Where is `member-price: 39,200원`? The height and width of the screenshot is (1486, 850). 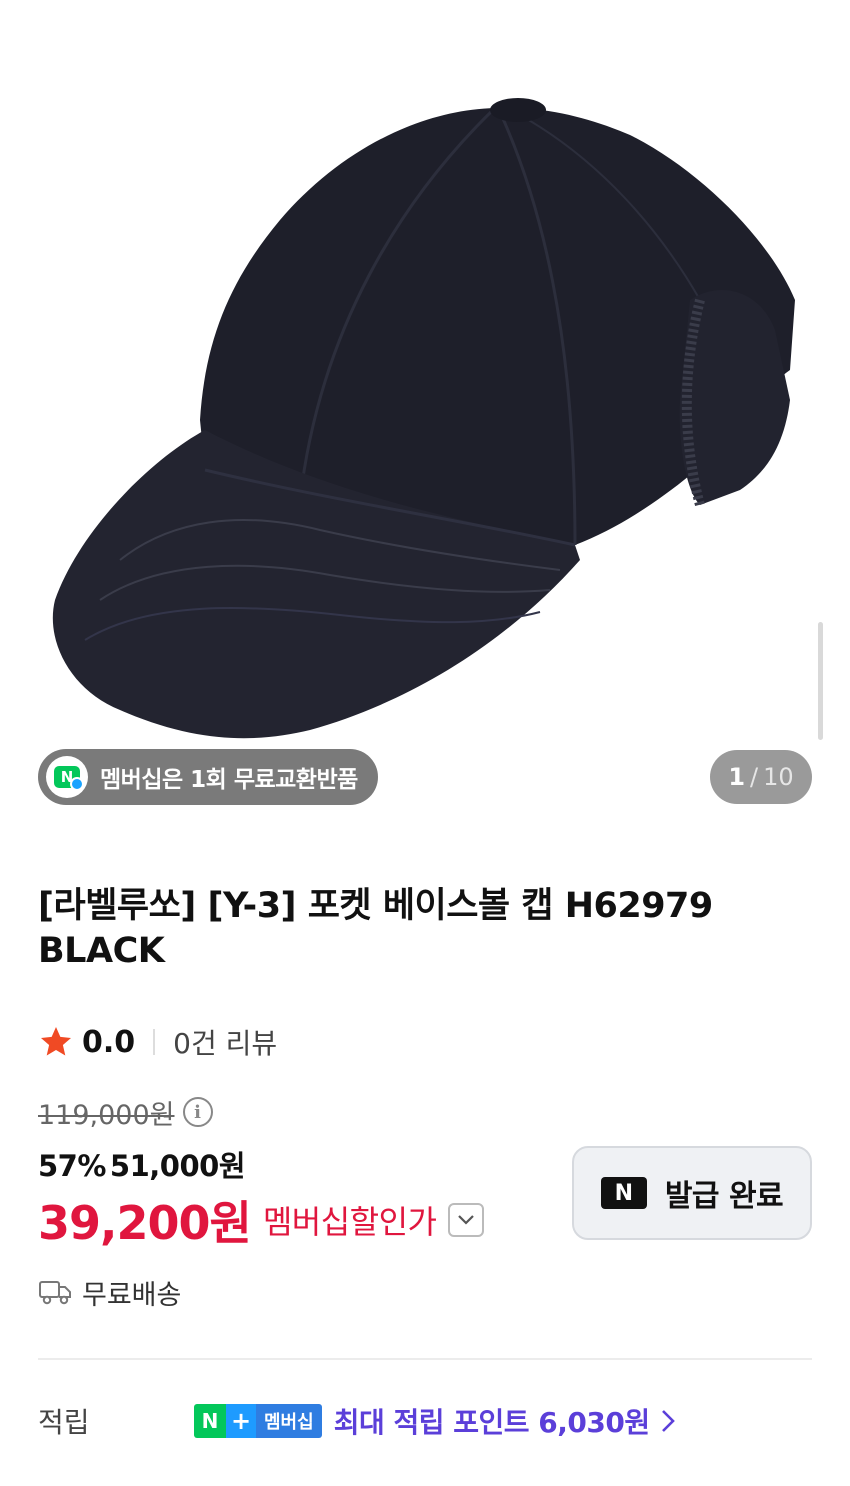
member-price: 39,200원 is located at coordinates (145, 1223).